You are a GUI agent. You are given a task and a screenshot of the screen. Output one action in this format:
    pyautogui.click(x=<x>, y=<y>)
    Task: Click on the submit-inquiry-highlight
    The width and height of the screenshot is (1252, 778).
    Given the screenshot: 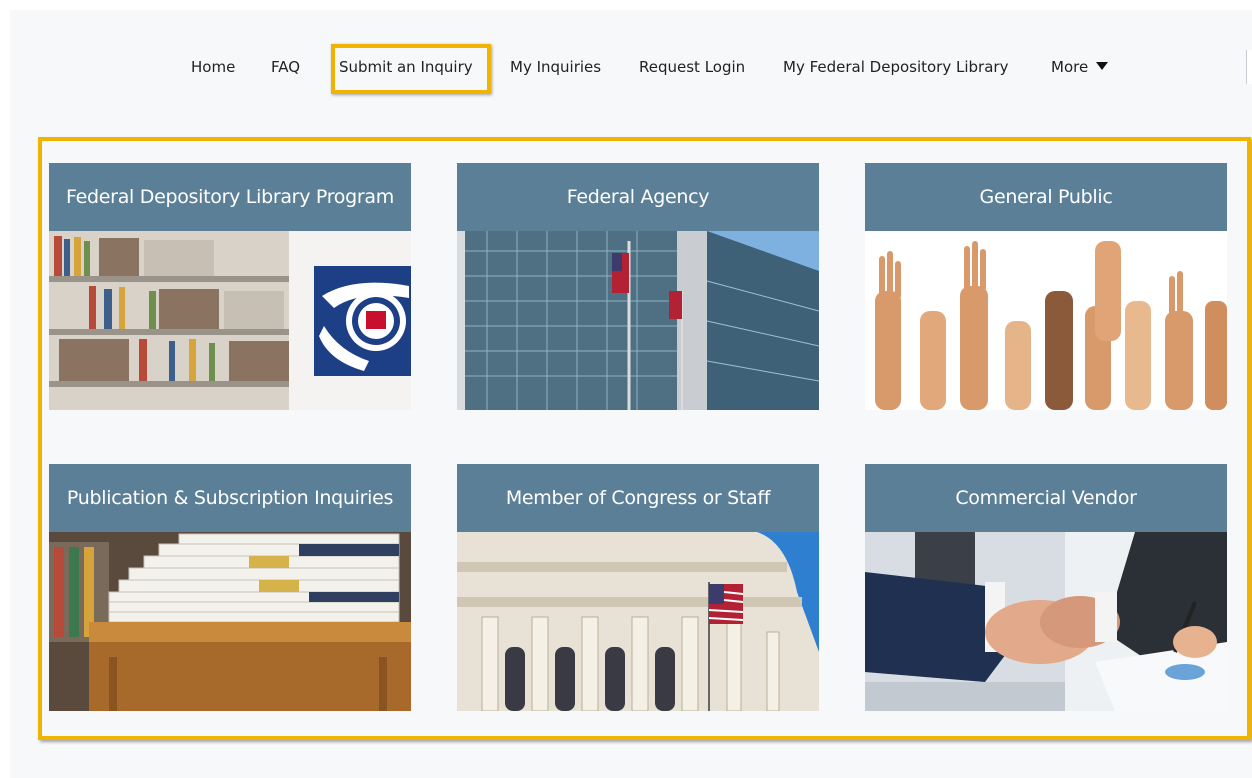 What is the action you would take?
    pyautogui.click(x=411, y=69)
    